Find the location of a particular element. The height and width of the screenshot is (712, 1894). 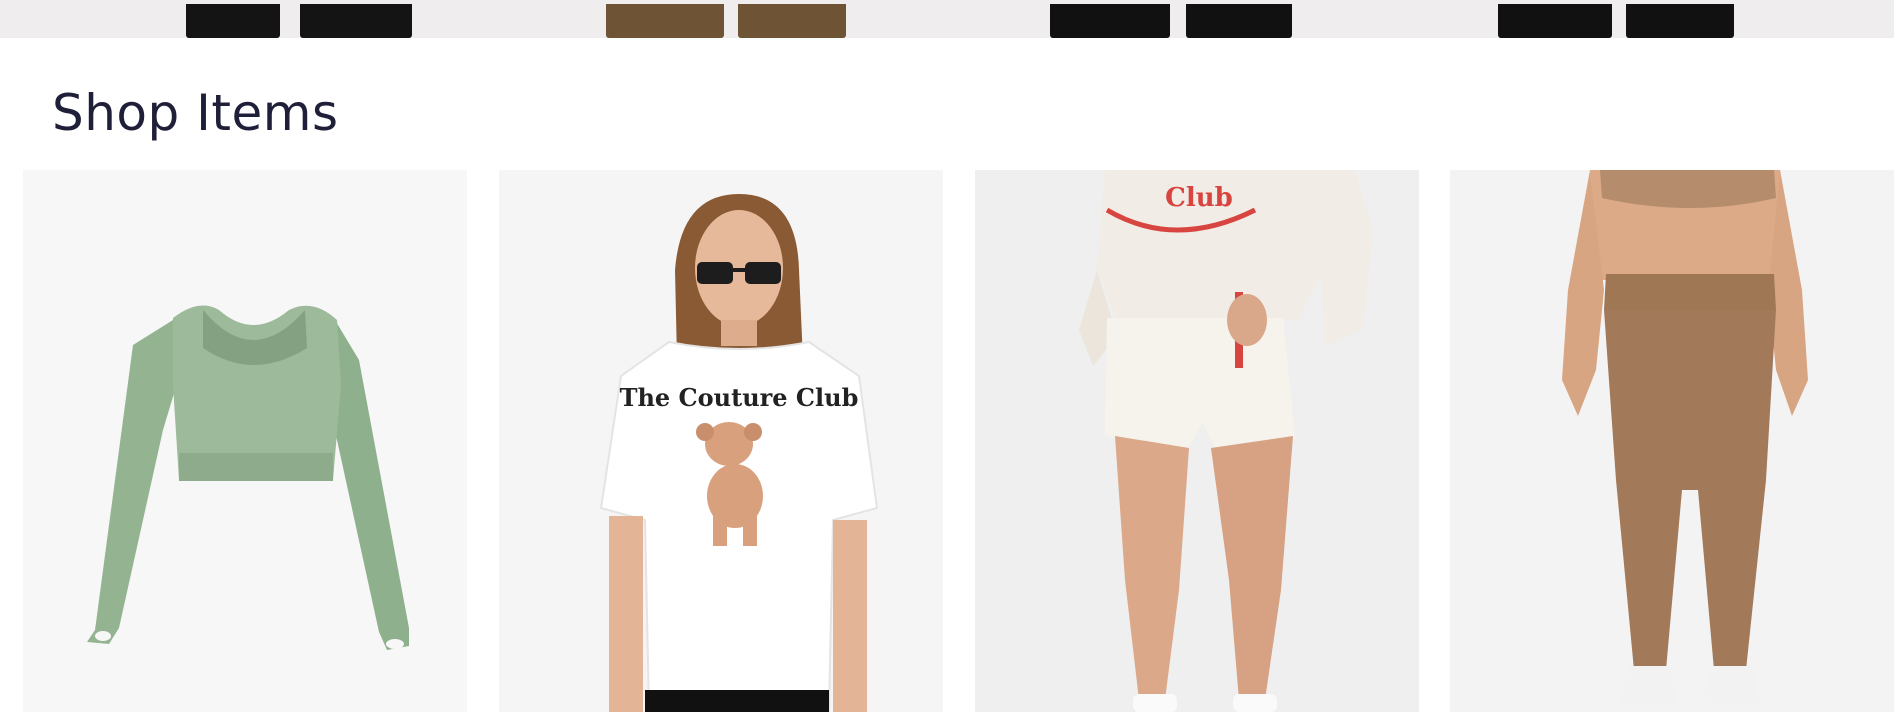

previous-row-strip is located at coordinates (947, 19).